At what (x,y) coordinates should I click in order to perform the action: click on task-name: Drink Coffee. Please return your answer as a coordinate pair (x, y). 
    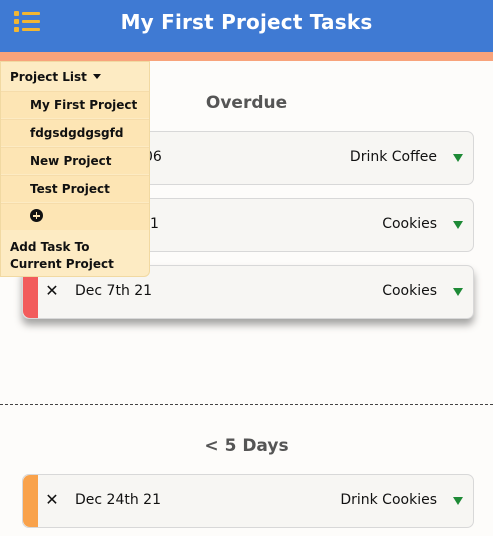
    Looking at the image, I should click on (393, 157).